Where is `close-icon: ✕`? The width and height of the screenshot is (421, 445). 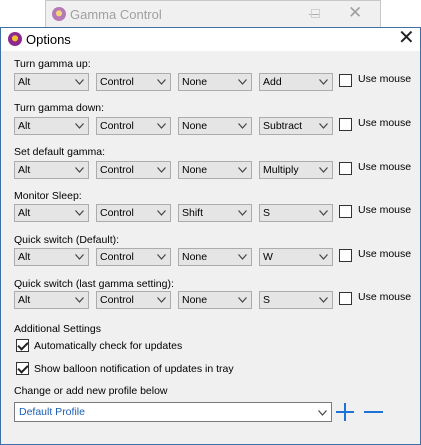 close-icon: ✕ is located at coordinates (355, 13).